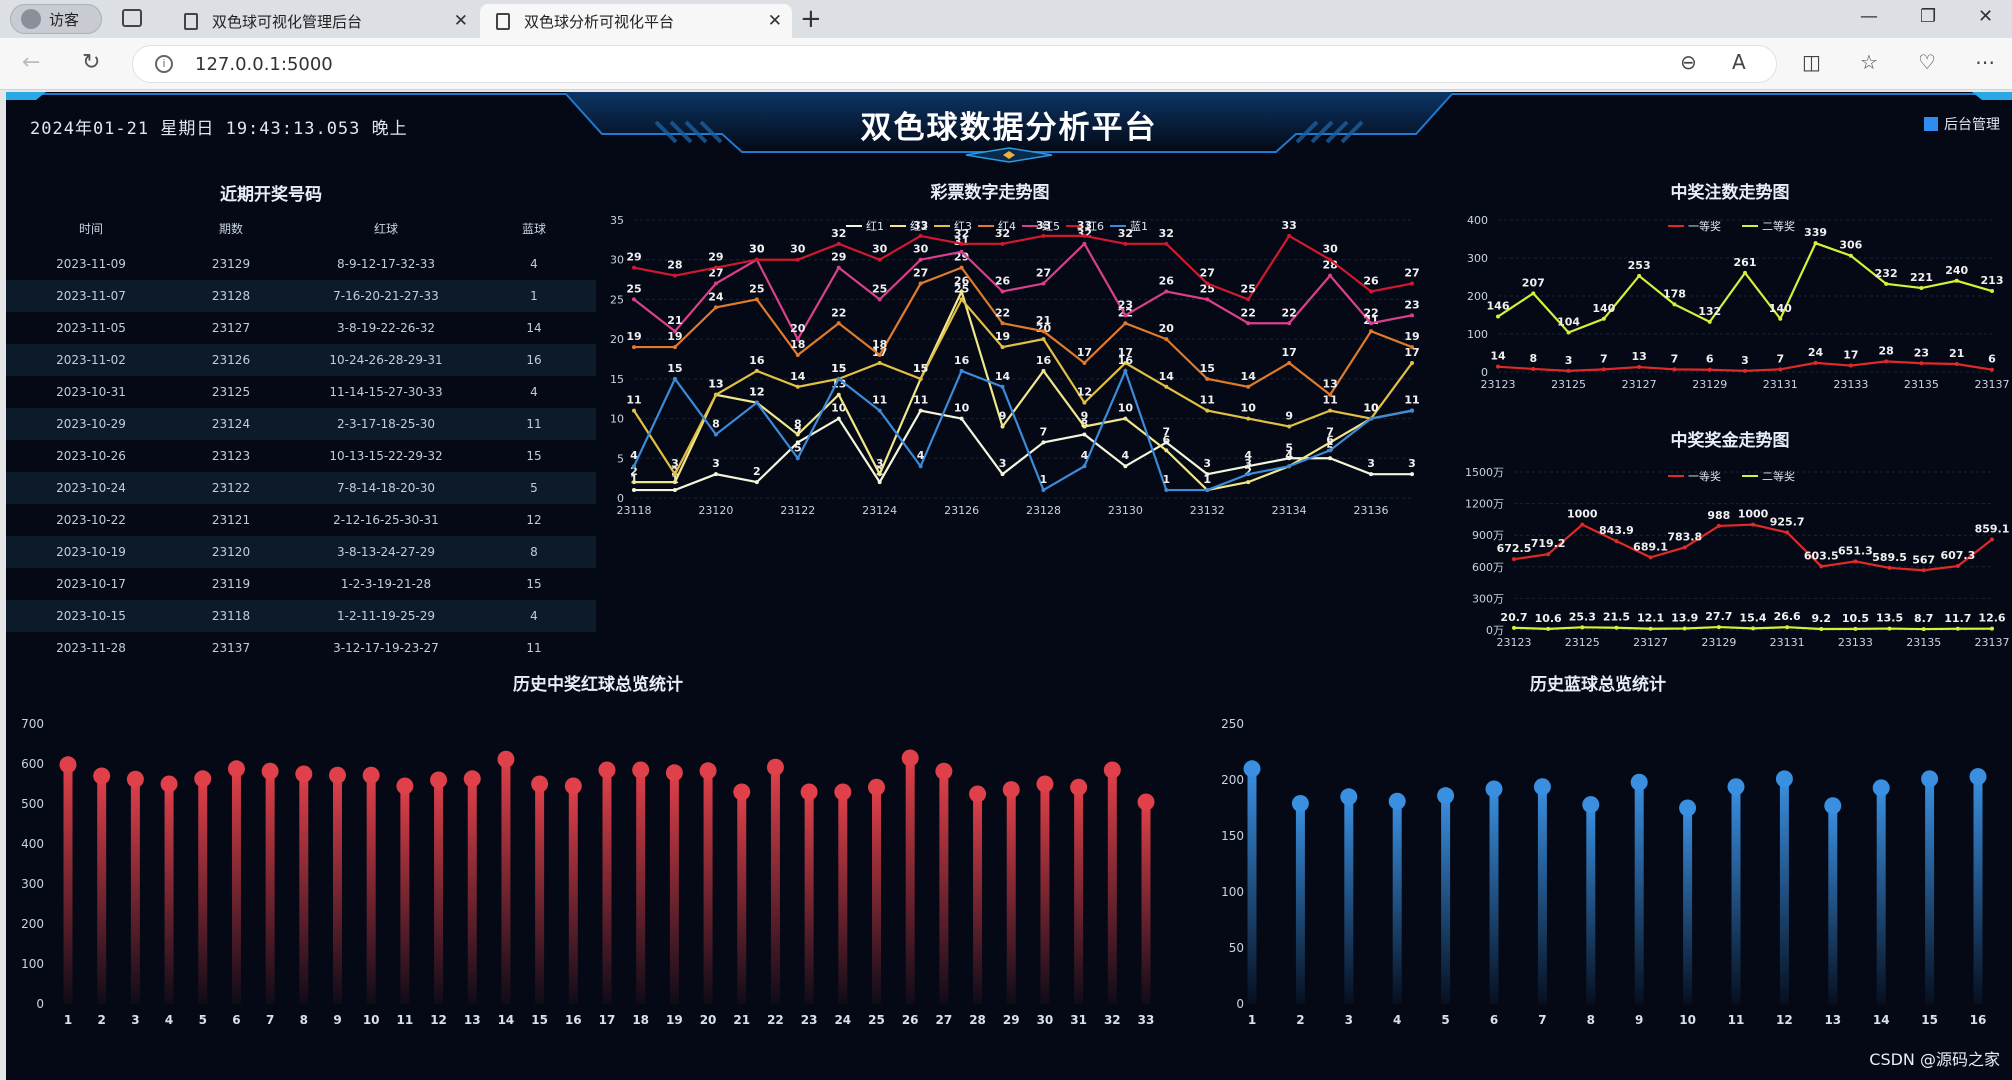  Describe the element at coordinates (472, 1020) in the screenshot. I see `x-tick-label: 13` at that location.